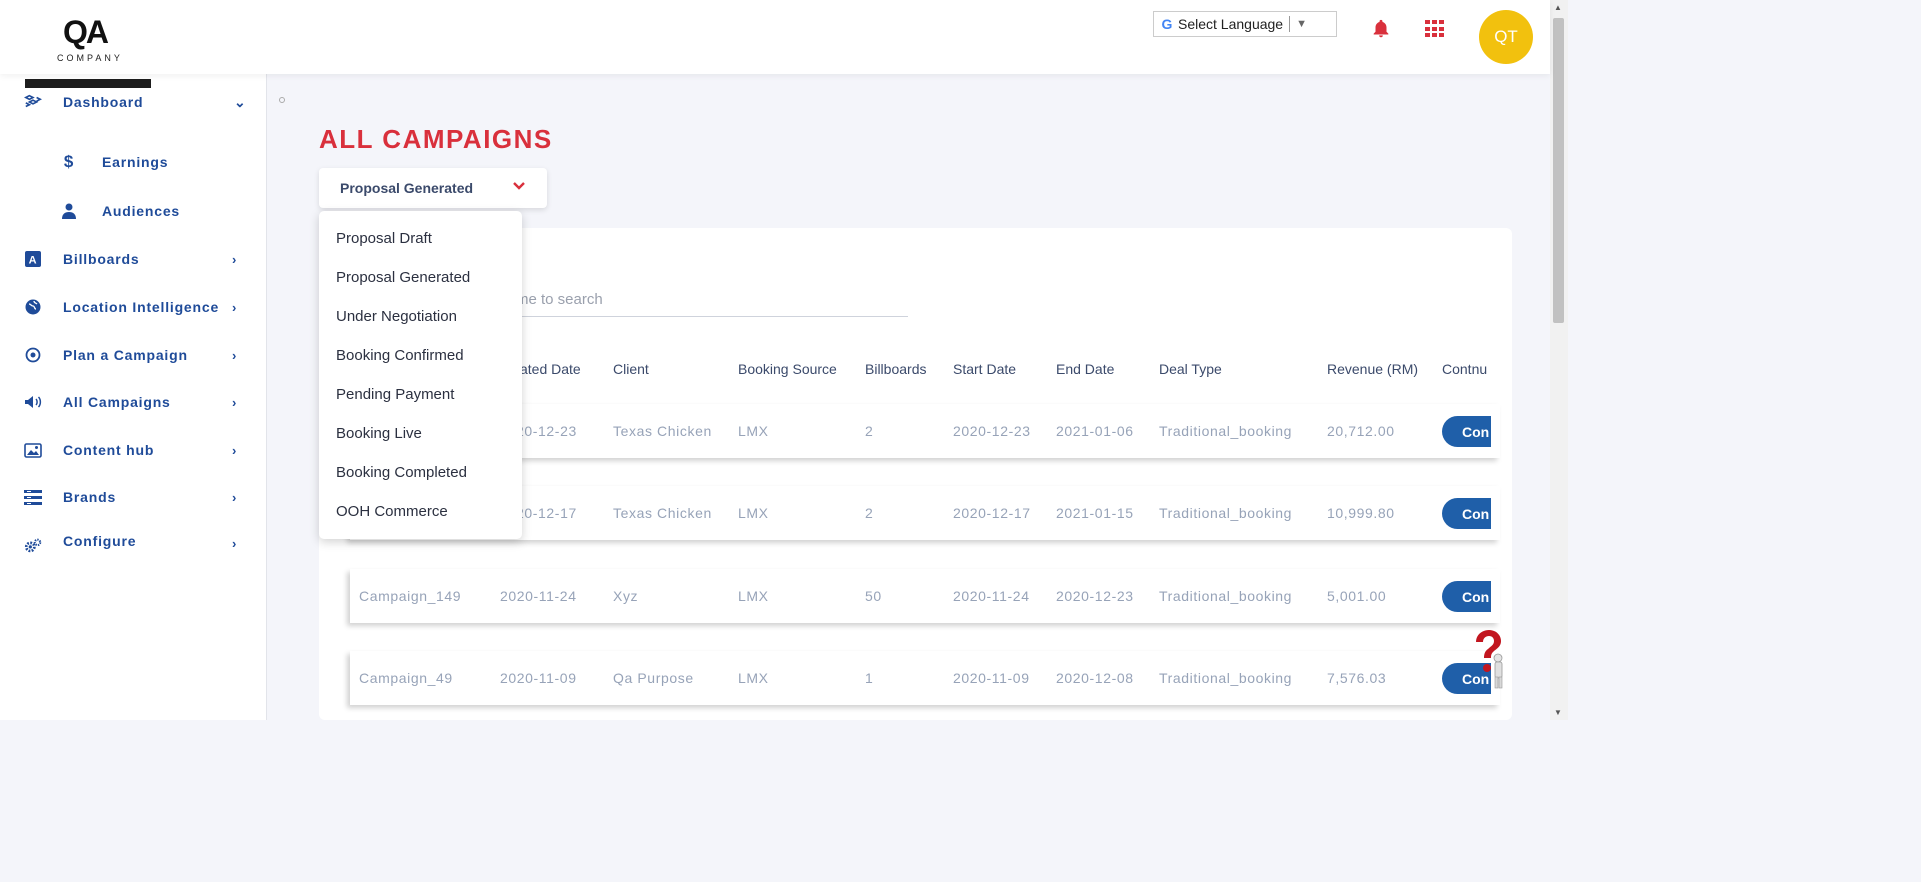  Describe the element at coordinates (550, 369) in the screenshot. I see `column-header-created-date: ated Date` at that location.